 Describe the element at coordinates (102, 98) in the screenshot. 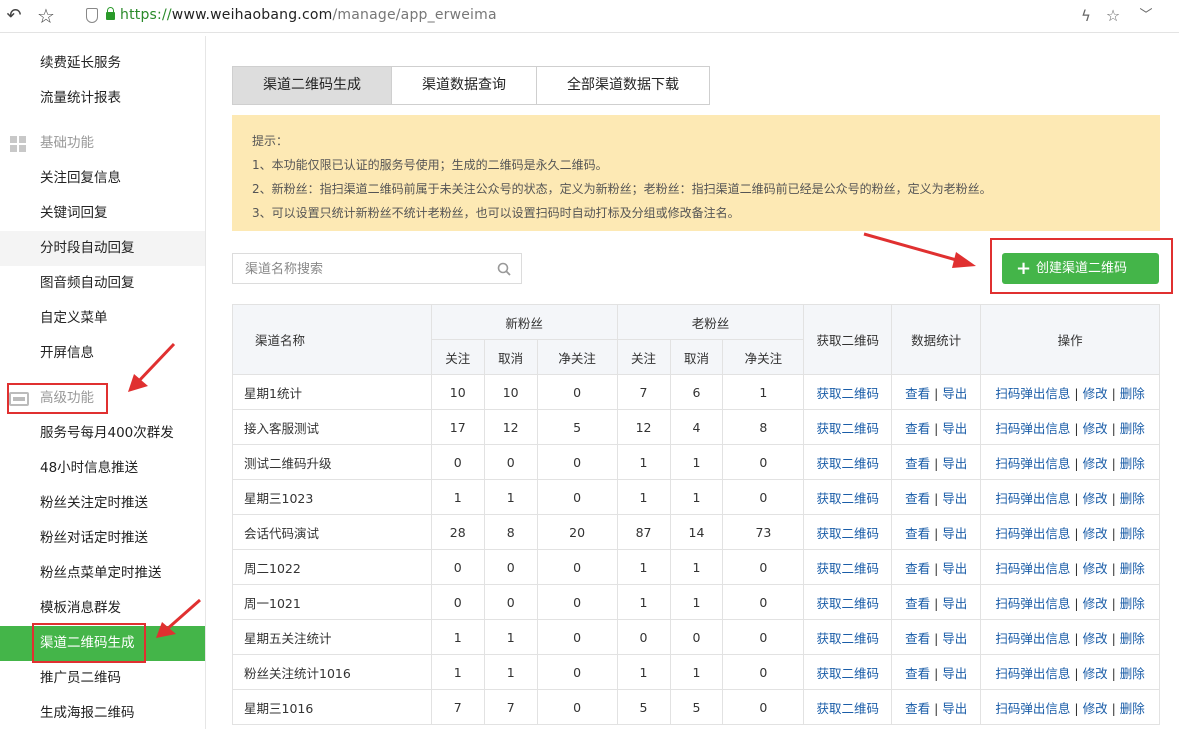

I see `sidebar-item-traffic-report: 流量统计报表` at that location.